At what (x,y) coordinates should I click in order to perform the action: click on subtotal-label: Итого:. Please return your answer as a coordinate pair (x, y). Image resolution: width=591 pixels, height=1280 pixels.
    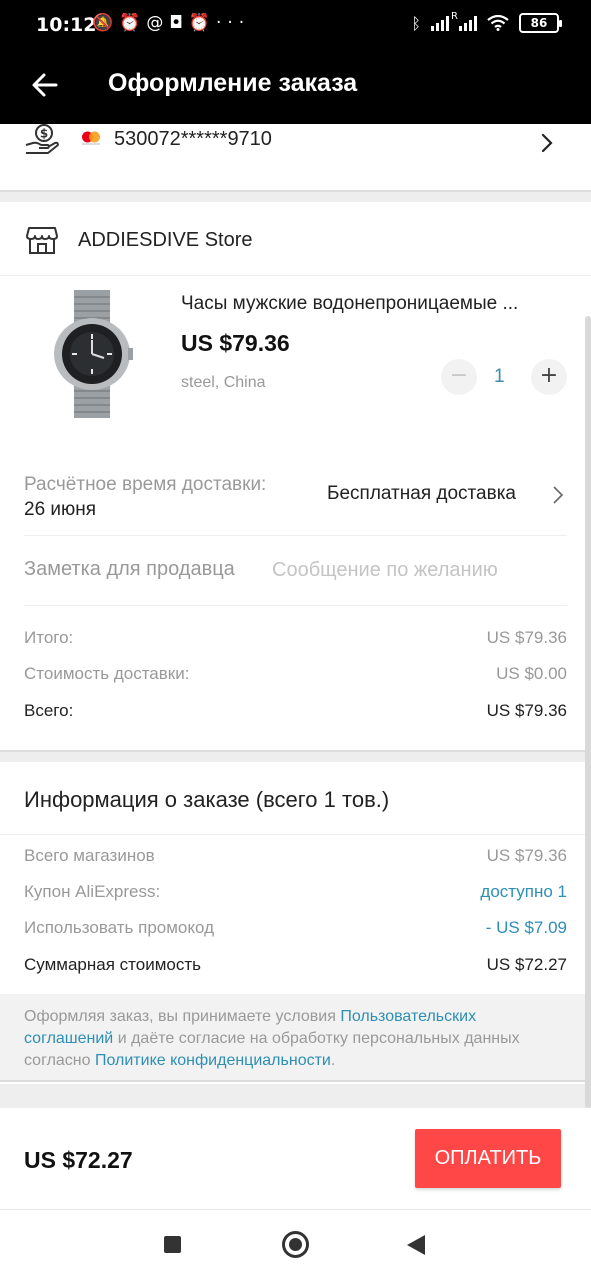
    Looking at the image, I should click on (49, 637).